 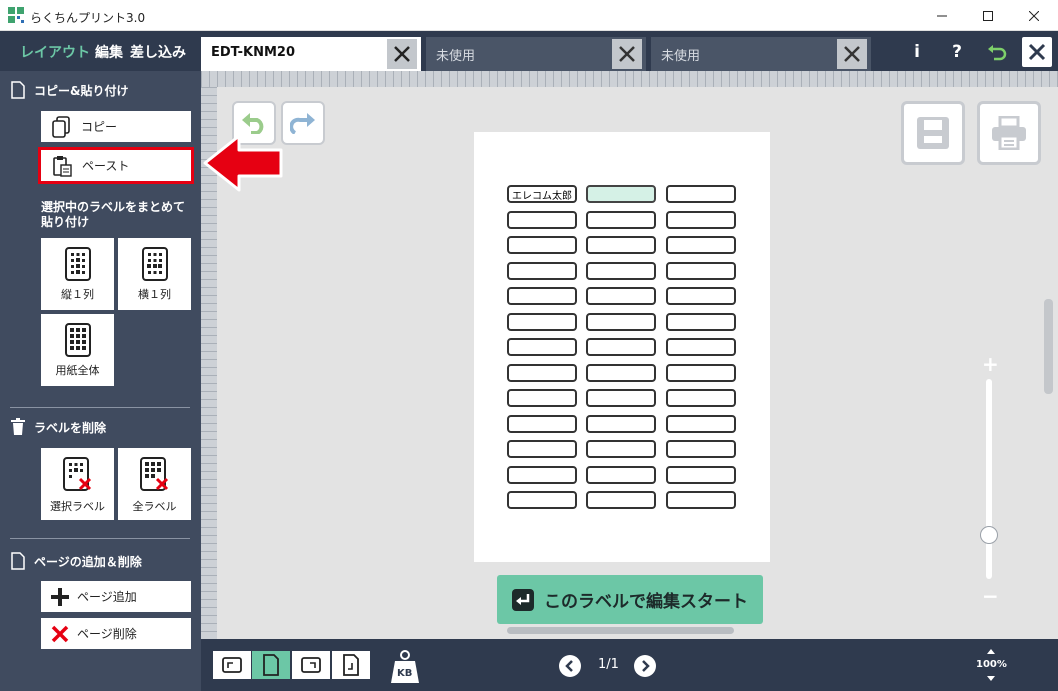 I want to click on orientation-flip-button, so click(x=351, y=665).